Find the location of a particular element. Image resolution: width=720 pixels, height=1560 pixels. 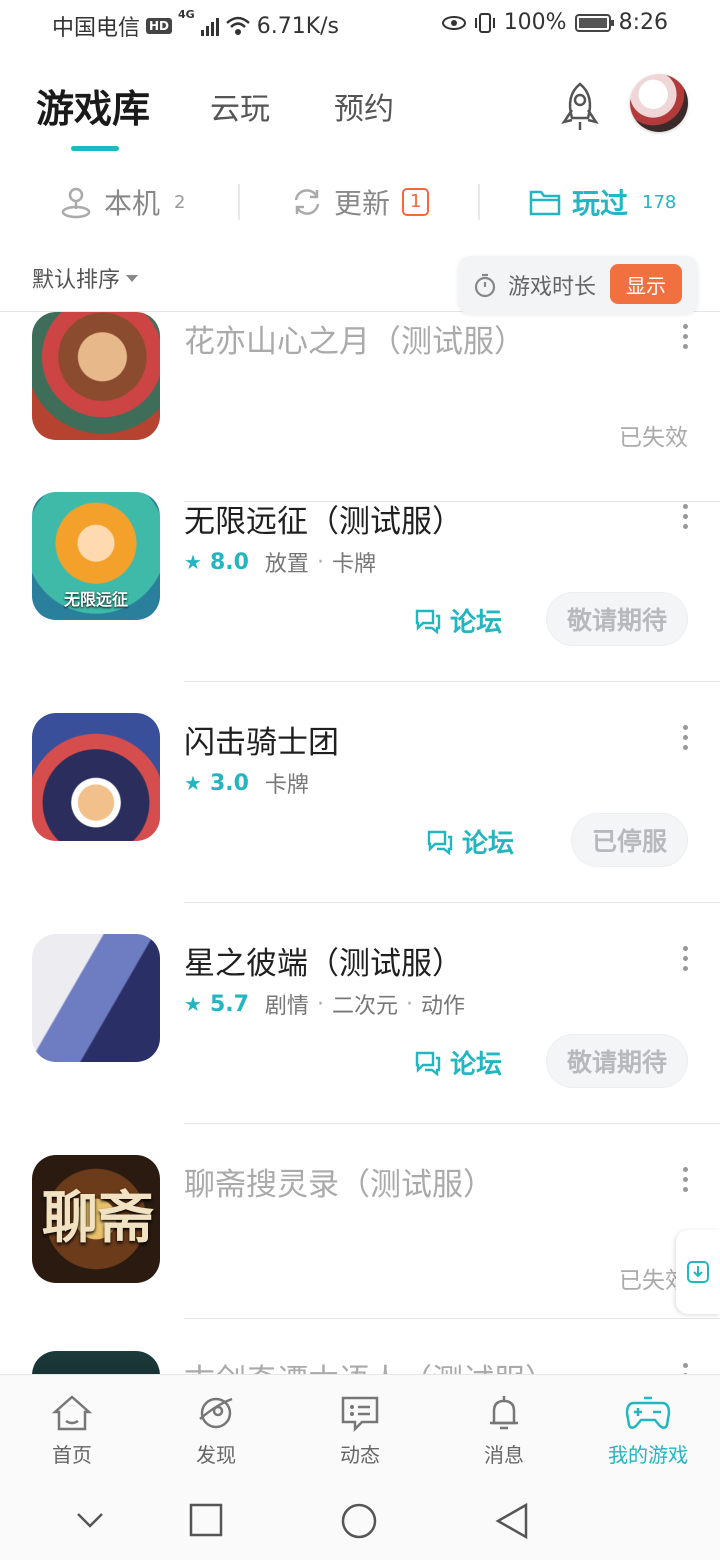

filter-played-count: 178 is located at coordinates (659, 202).